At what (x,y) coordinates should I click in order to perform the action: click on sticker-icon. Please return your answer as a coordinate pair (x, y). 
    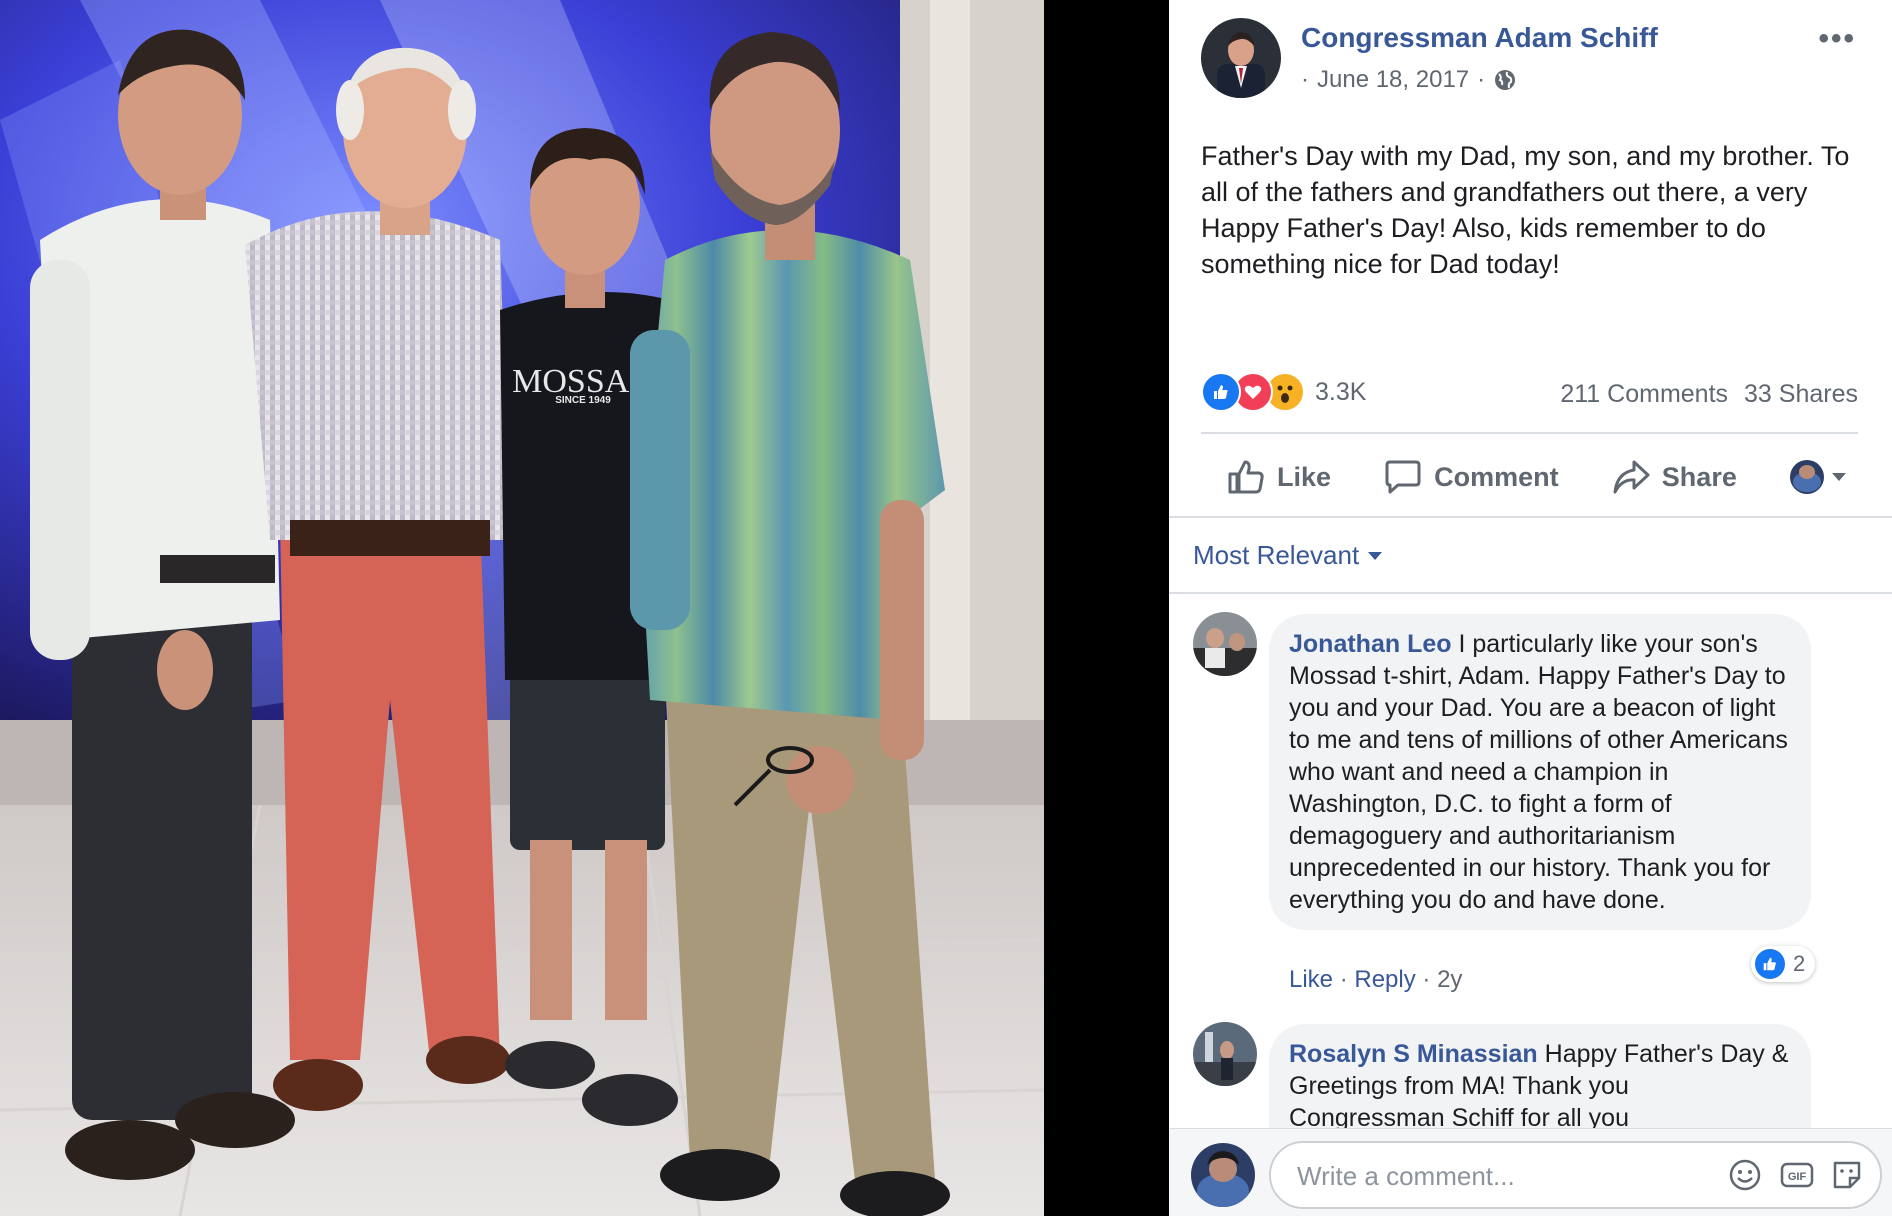
    Looking at the image, I should click on (1847, 1175).